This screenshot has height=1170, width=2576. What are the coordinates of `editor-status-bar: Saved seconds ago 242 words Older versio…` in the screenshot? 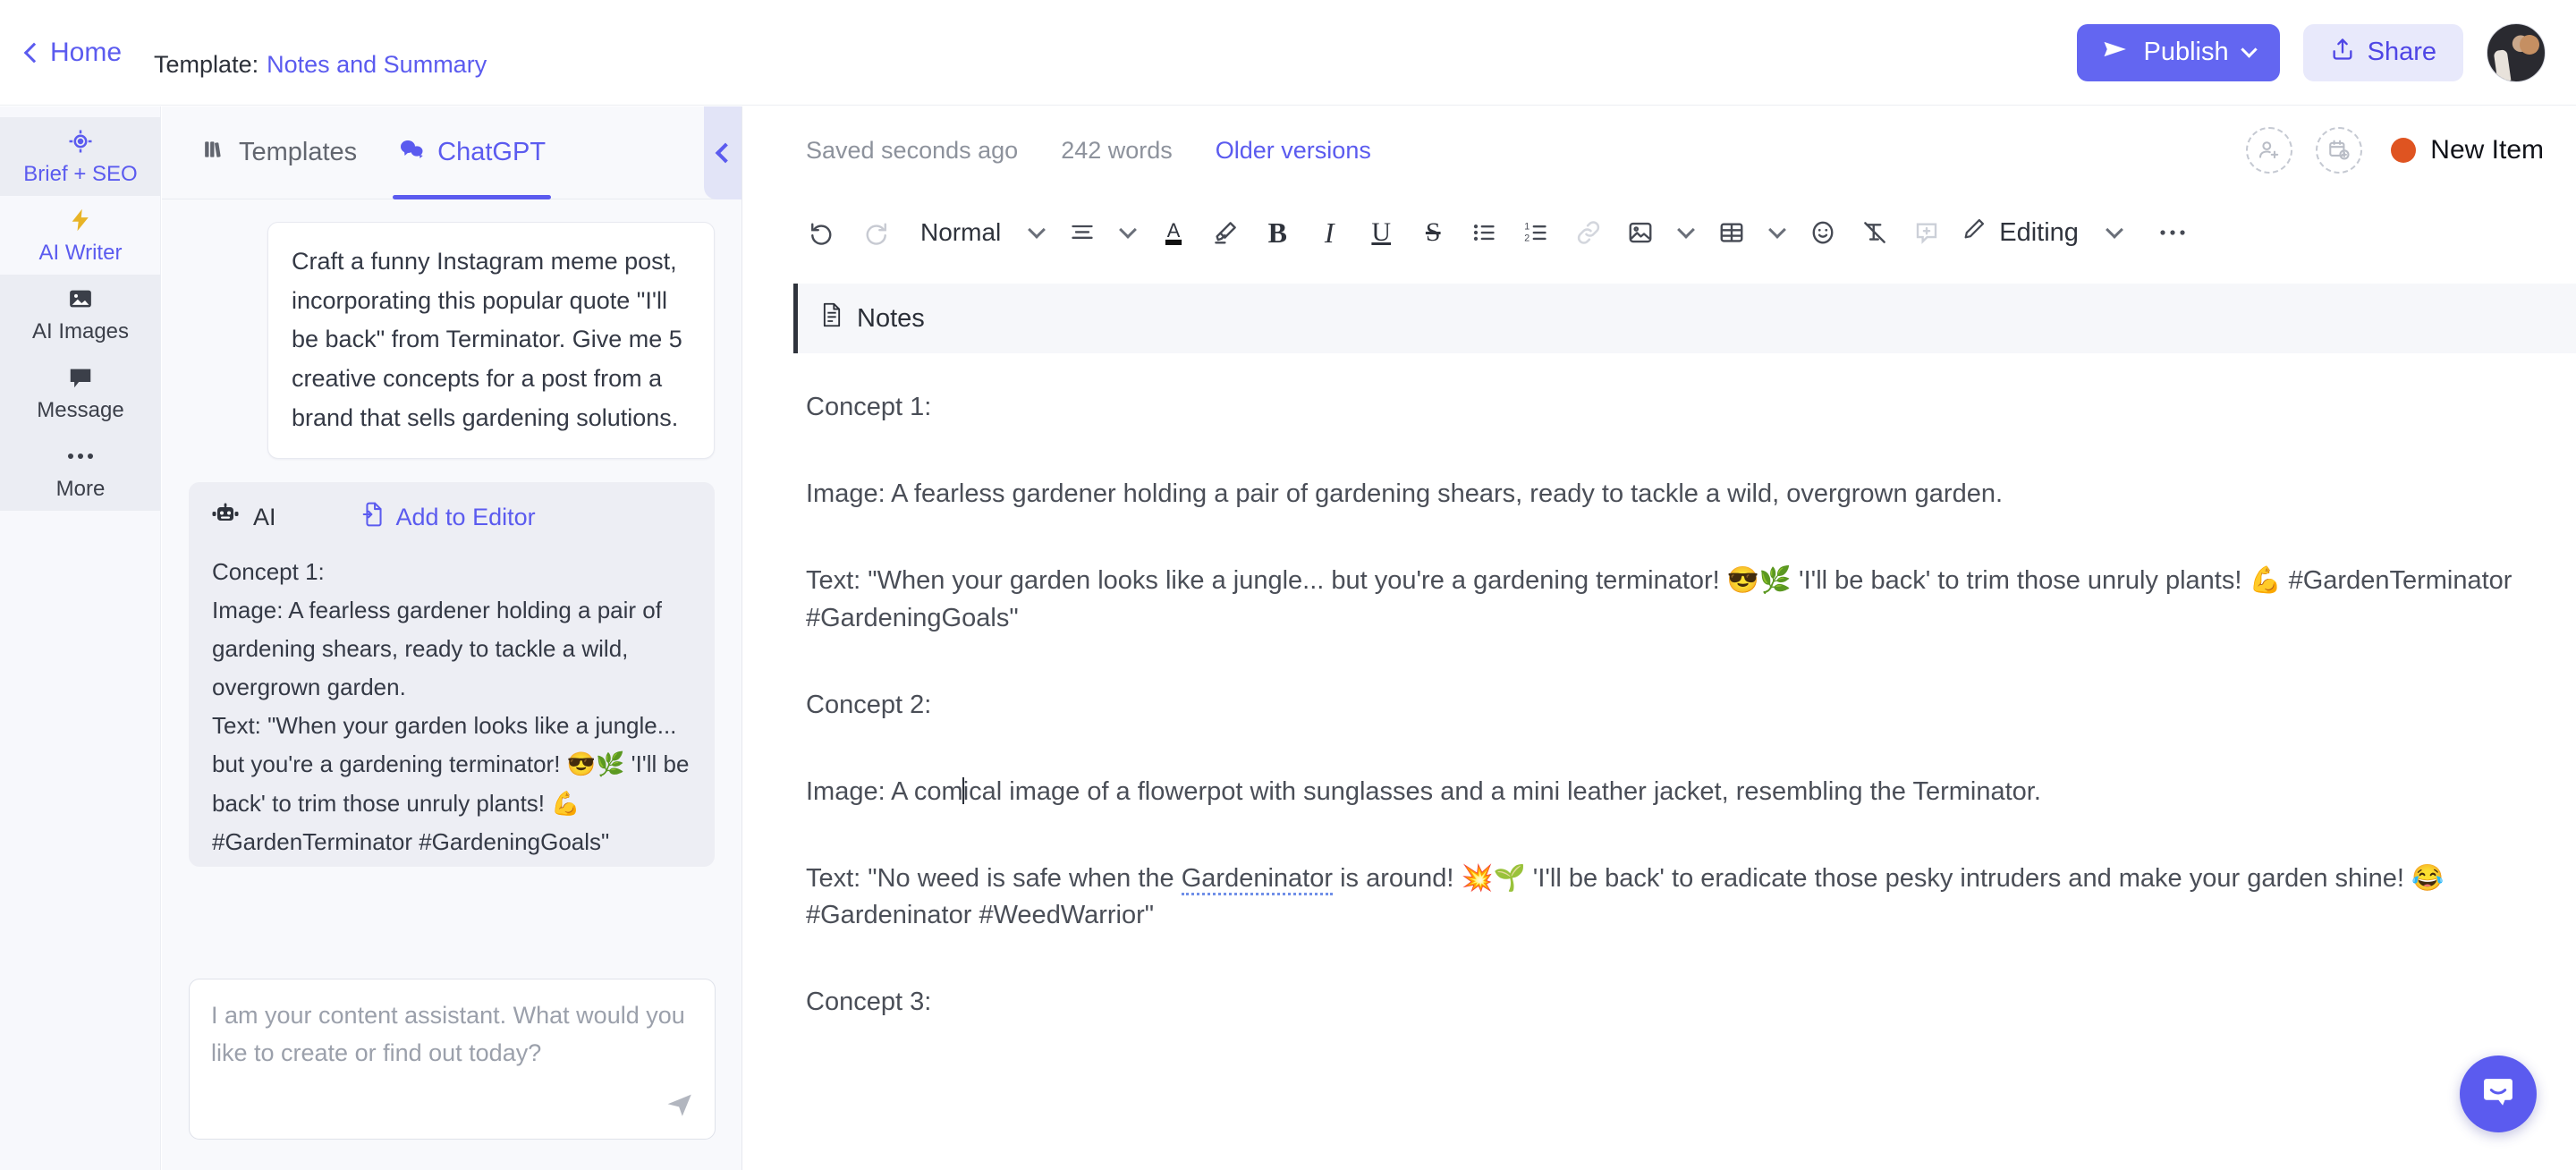 It's located at (1659, 150).